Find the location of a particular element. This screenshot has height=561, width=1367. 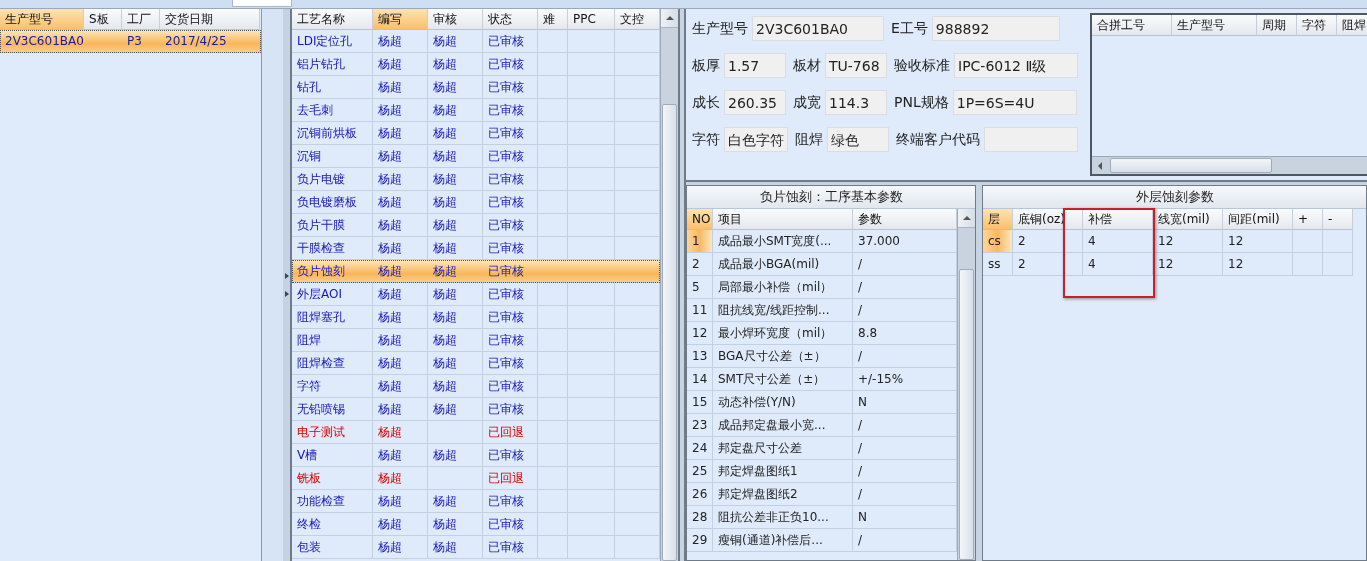

grid-row: LDI定位孔 杨超 杨超 已审核 is located at coordinates (476, 41).